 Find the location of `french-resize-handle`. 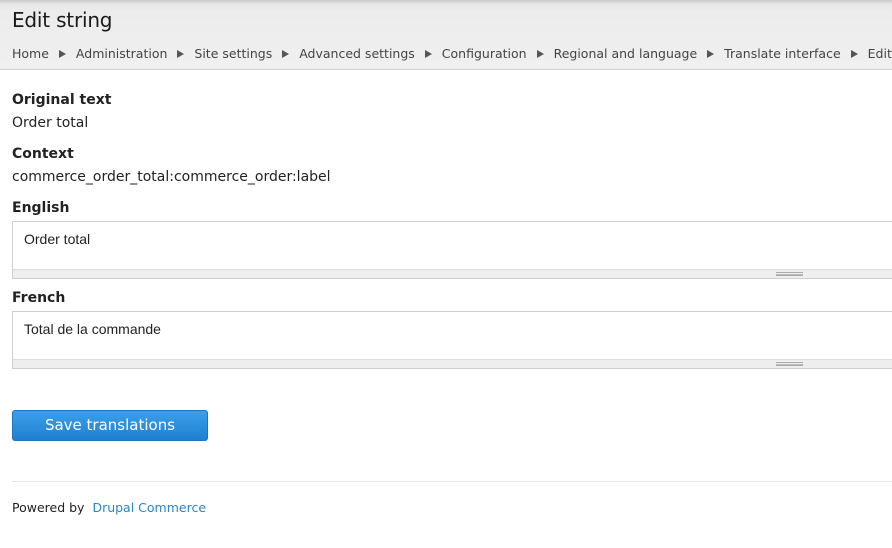

french-resize-handle is located at coordinates (452, 363).